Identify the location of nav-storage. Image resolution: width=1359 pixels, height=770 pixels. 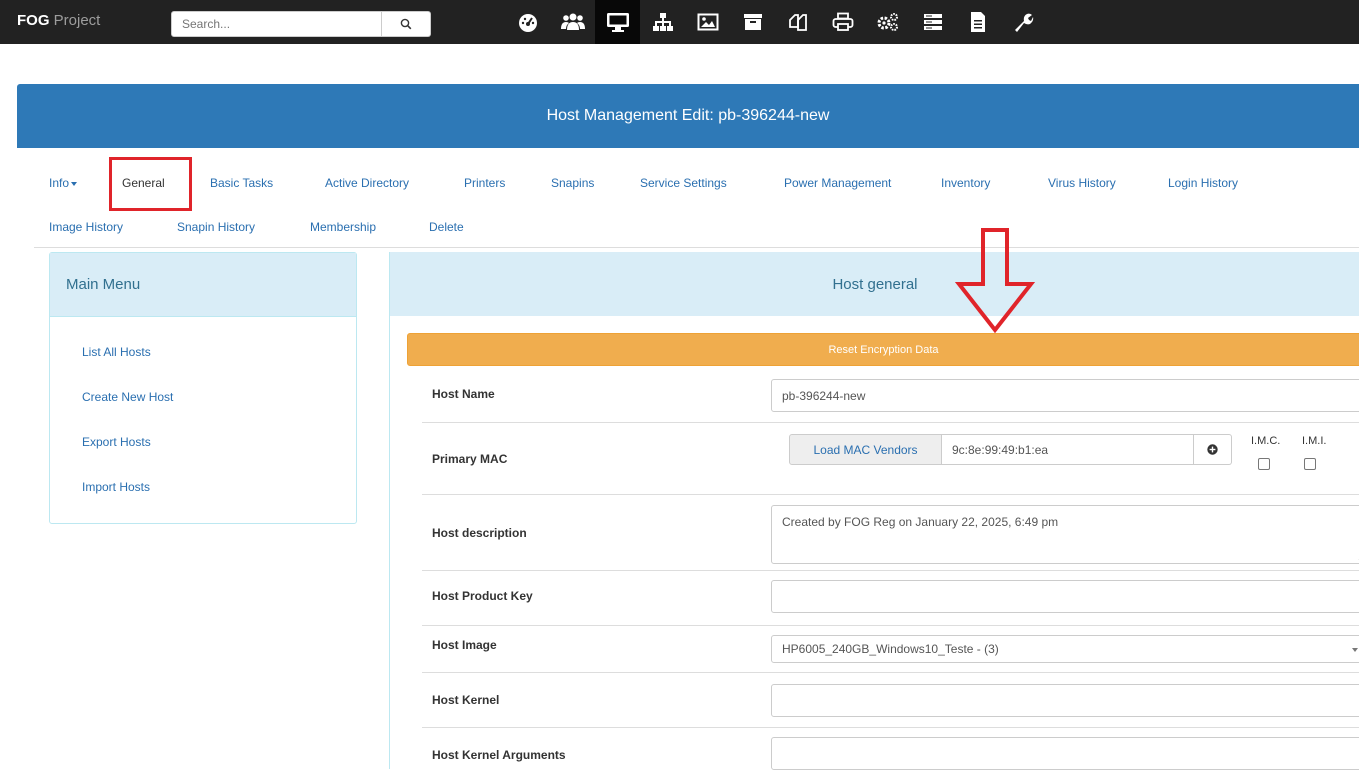
(752, 22).